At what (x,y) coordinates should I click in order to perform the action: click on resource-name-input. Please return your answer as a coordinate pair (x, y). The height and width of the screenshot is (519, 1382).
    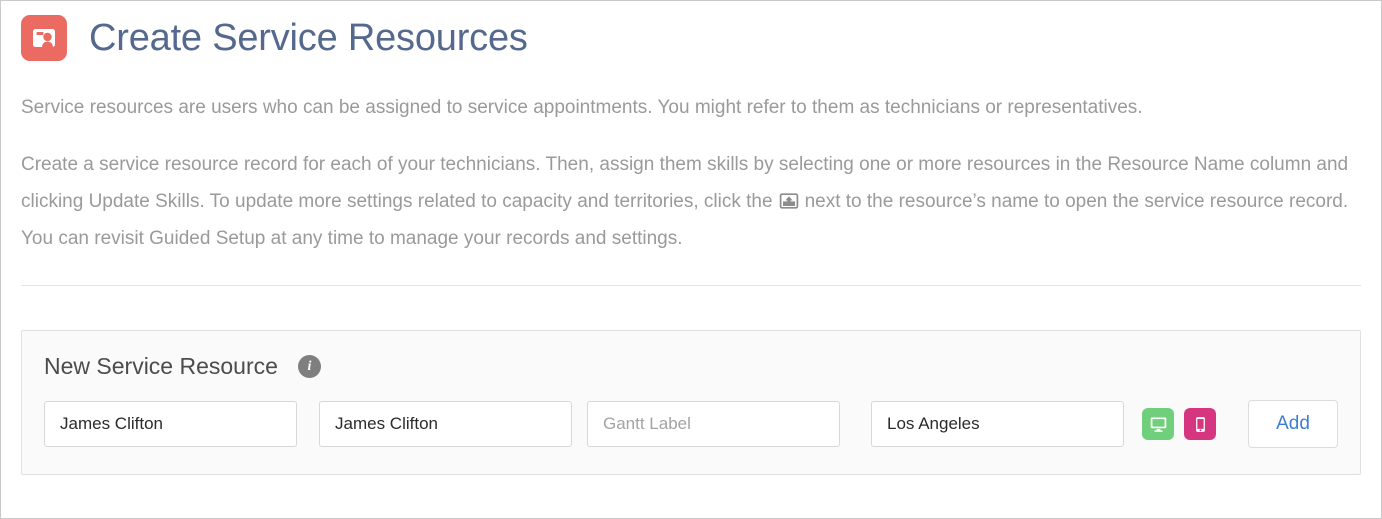
    Looking at the image, I should click on (170, 424).